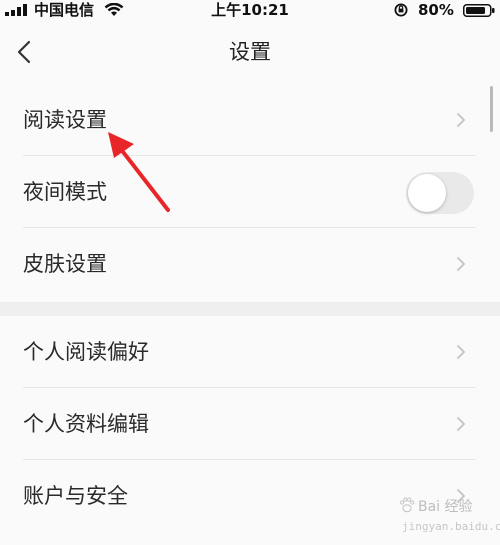 This screenshot has width=500, height=545. I want to click on settings-row-label: 个人资料编辑, so click(86, 424).